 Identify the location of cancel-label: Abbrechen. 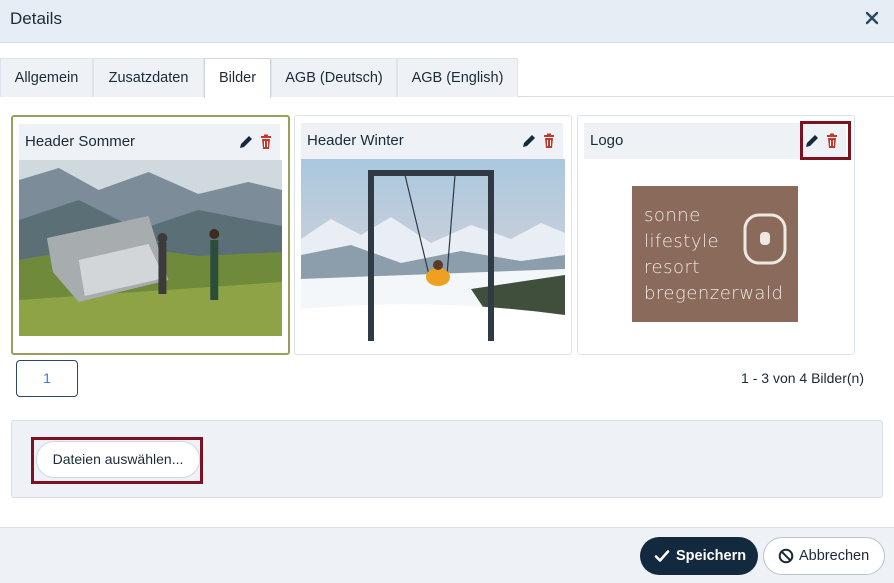
(834, 556).